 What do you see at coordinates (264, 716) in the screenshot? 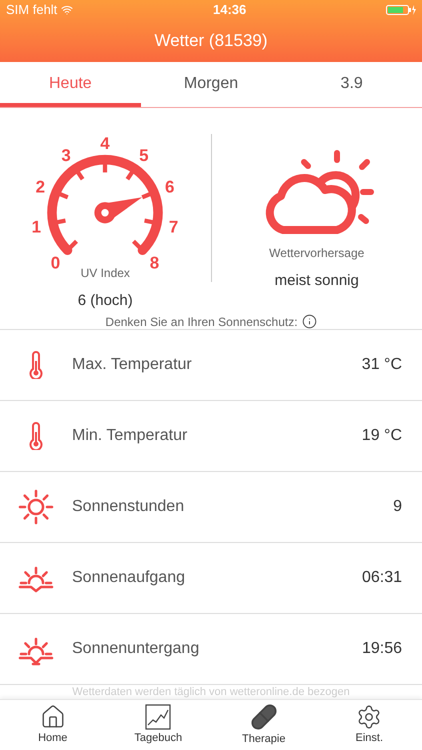
I see `pill-icon` at bounding box center [264, 716].